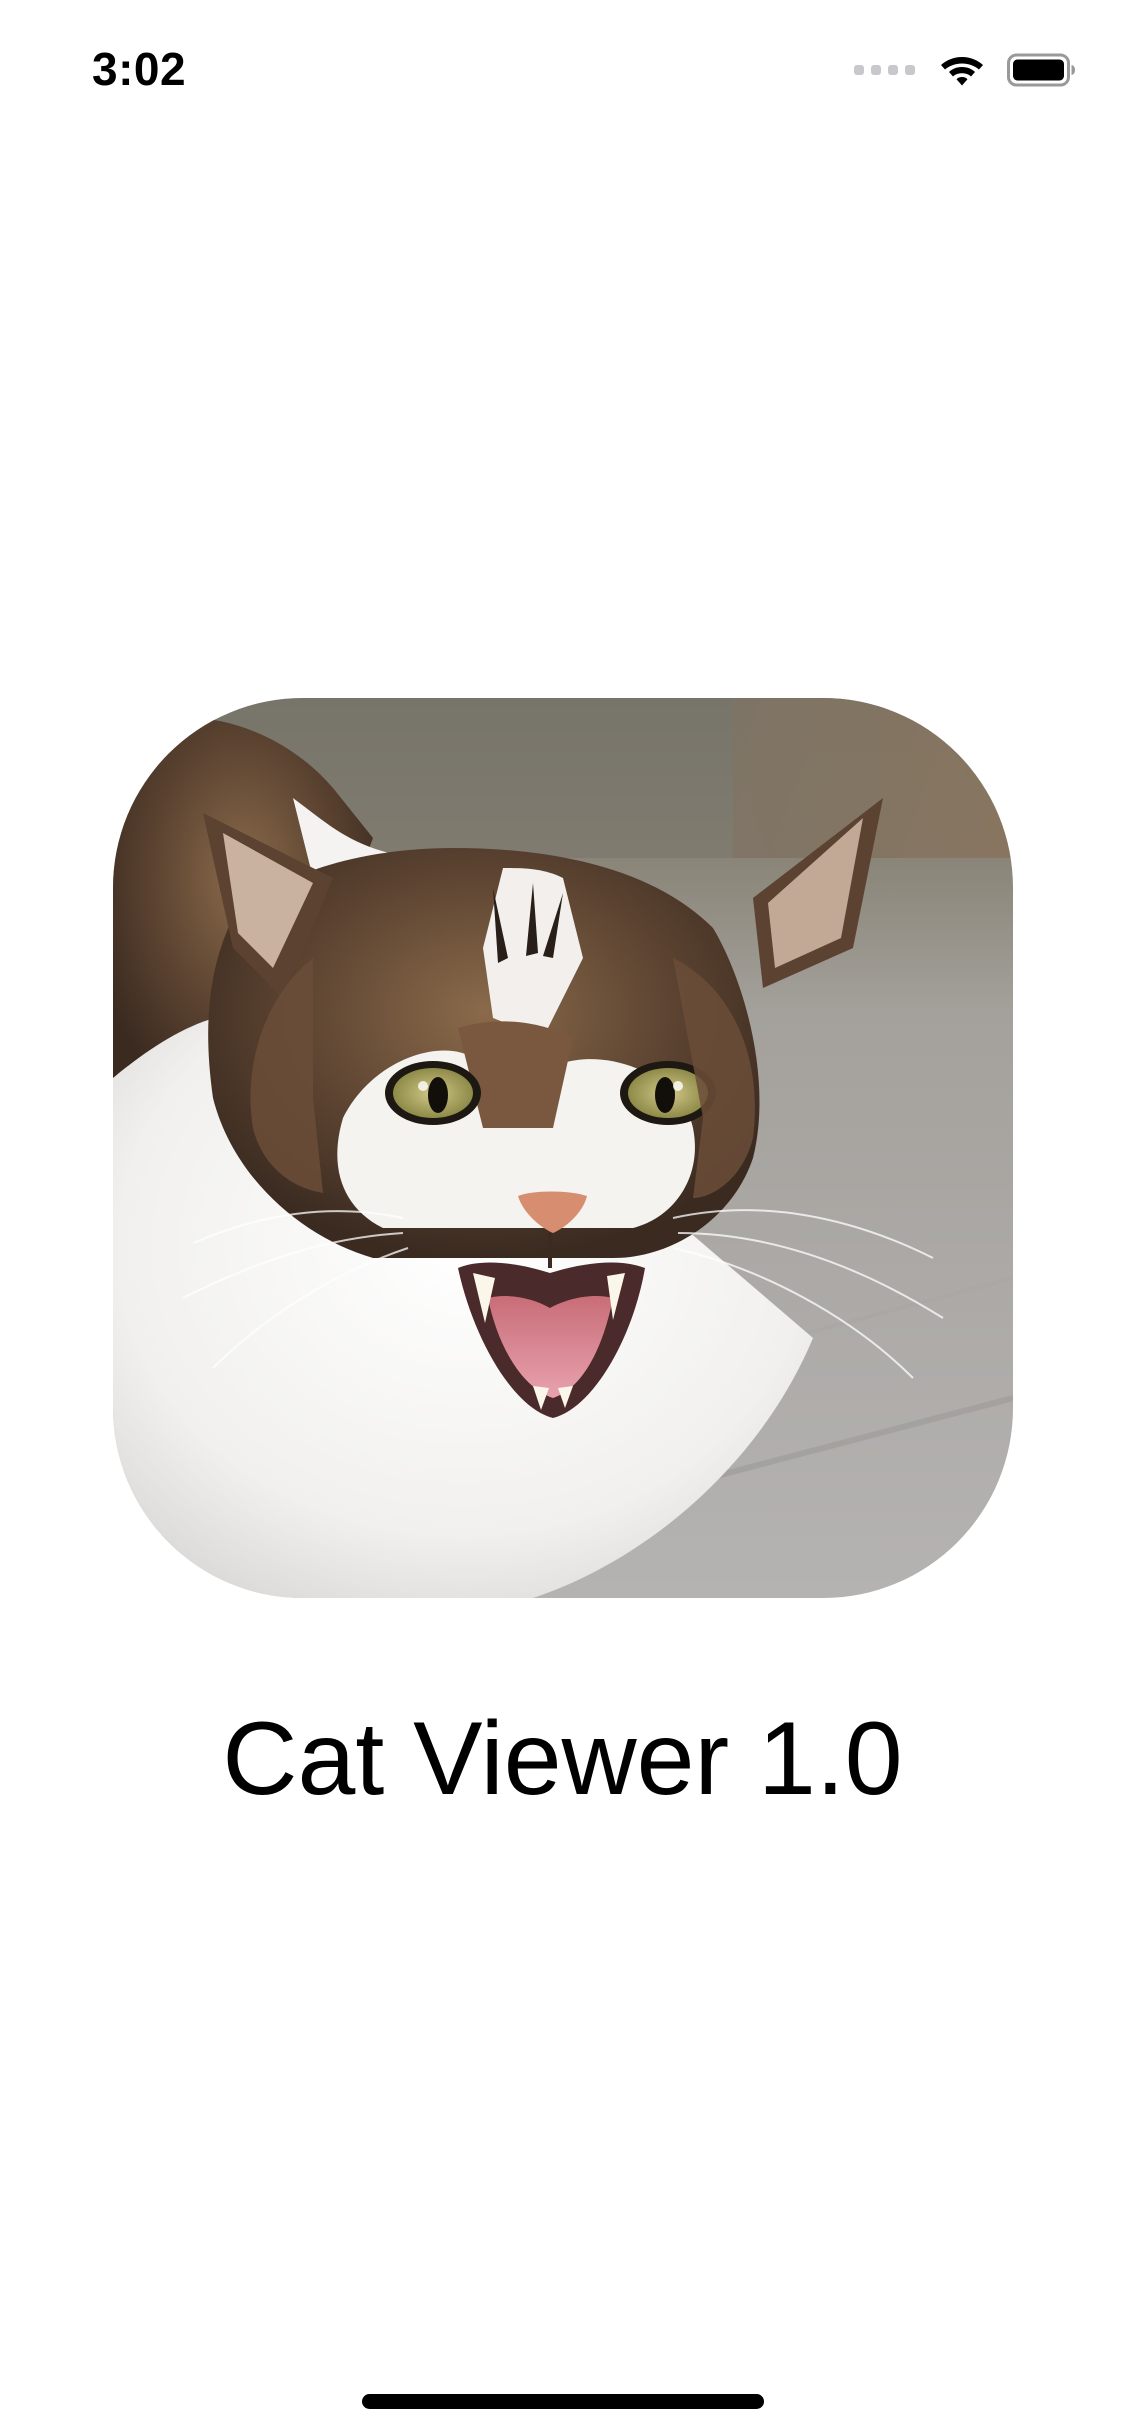  Describe the element at coordinates (562, 70) in the screenshot. I see `status-bar: 3:02` at that location.